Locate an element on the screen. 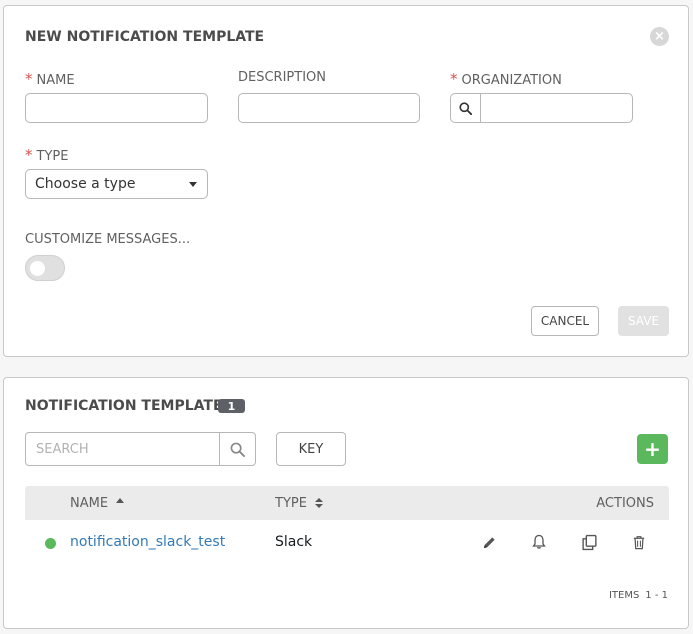 The width and height of the screenshot is (693, 634). edit-button is located at coordinates (489, 542).